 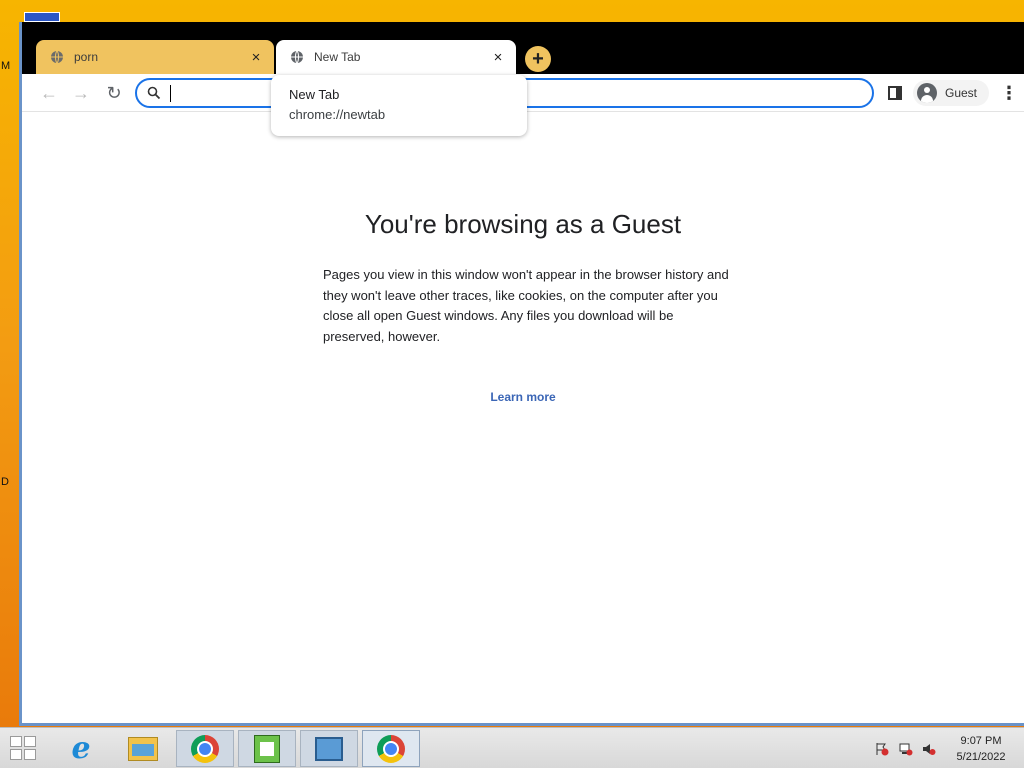 I want to click on profile-button: Guest, so click(x=951, y=93).